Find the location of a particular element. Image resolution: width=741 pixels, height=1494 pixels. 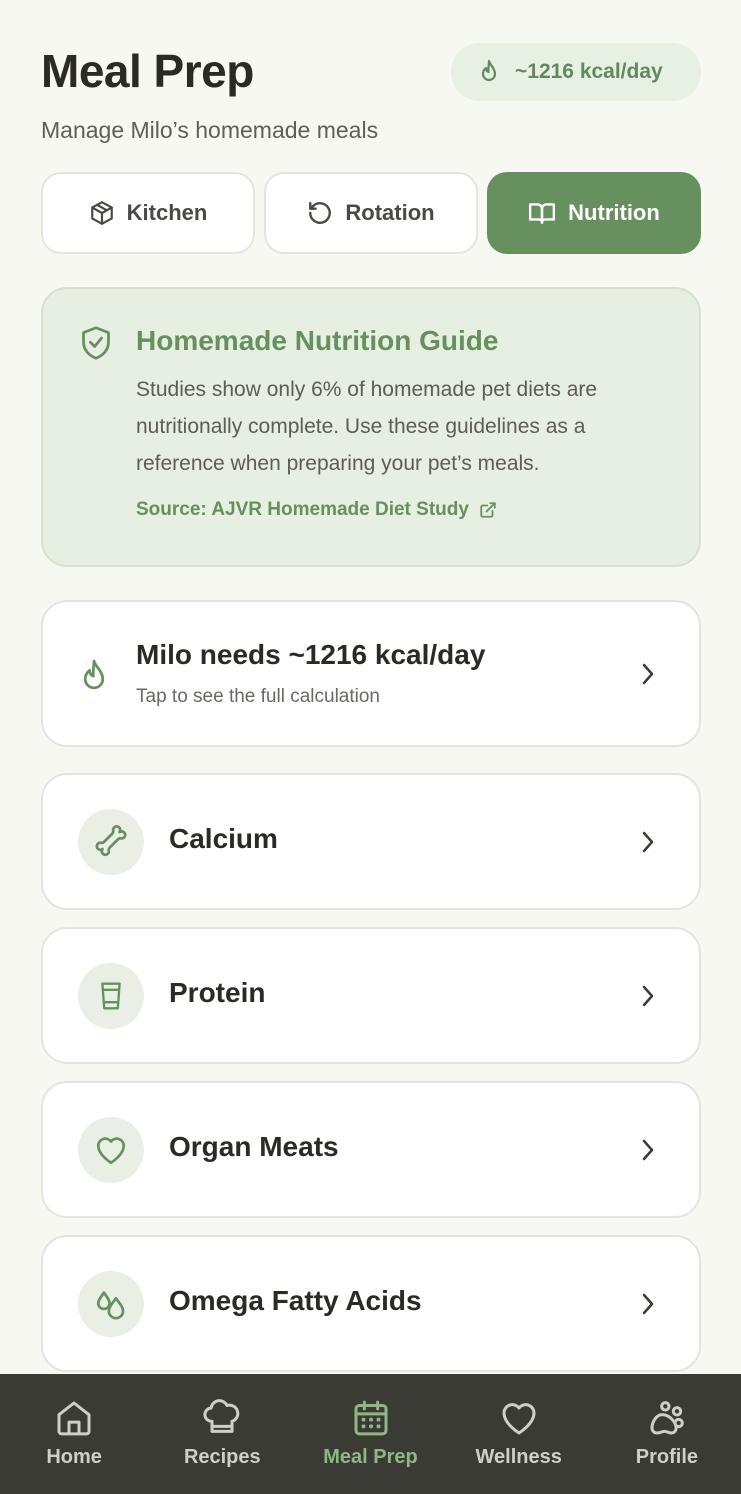

page-subtitle: Manage Milo’s homemade meals is located at coordinates (210, 130).